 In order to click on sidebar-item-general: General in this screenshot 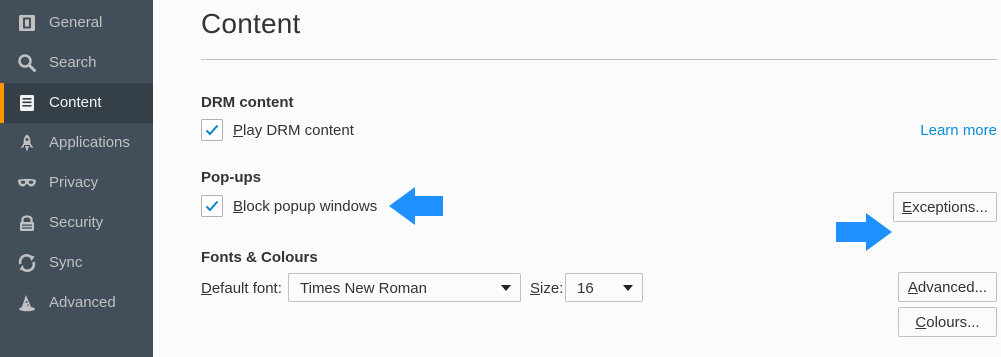, I will do `click(76, 23)`.